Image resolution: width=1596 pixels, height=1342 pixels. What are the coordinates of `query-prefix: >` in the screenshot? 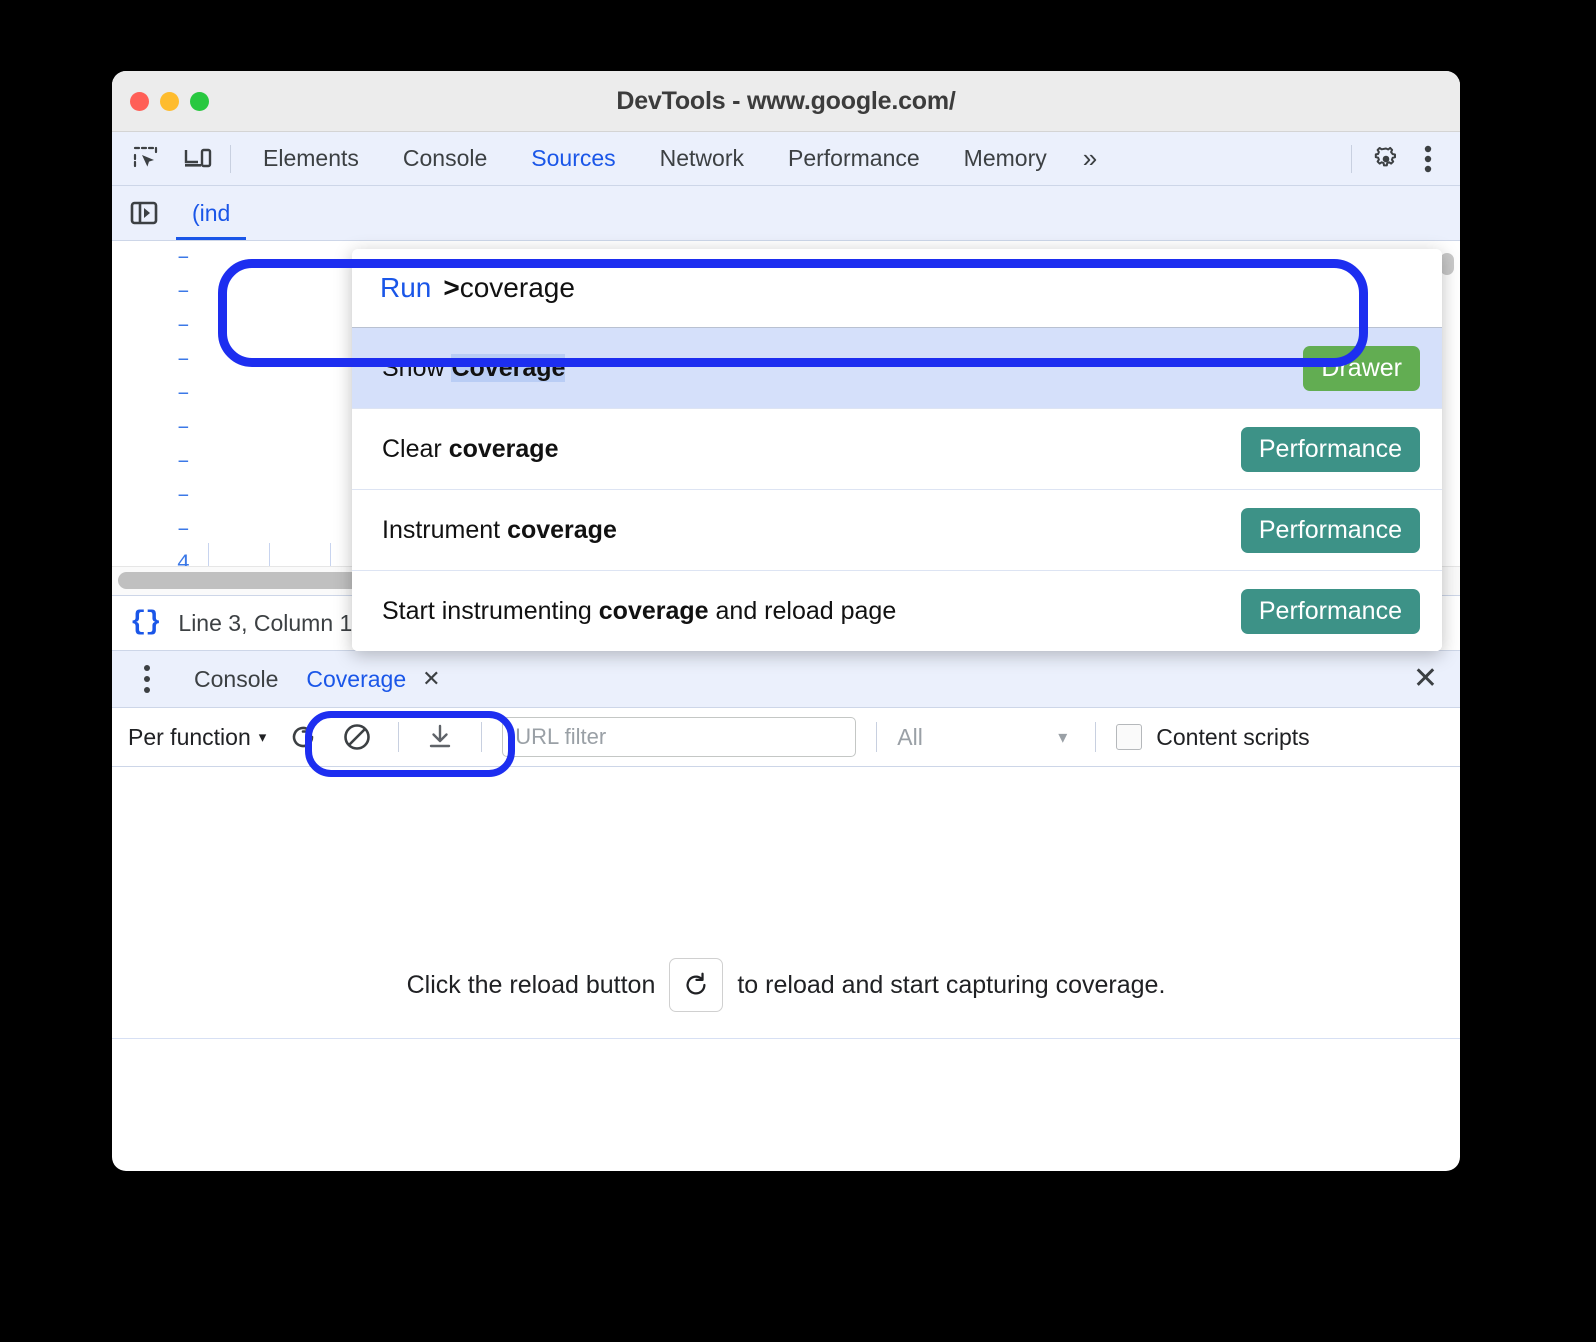 It's located at (451, 287).